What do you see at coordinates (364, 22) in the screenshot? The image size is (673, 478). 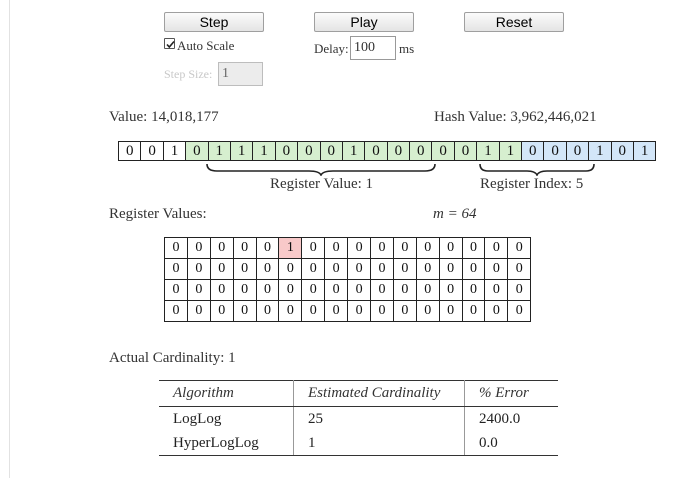 I see `play-button: Play` at bounding box center [364, 22].